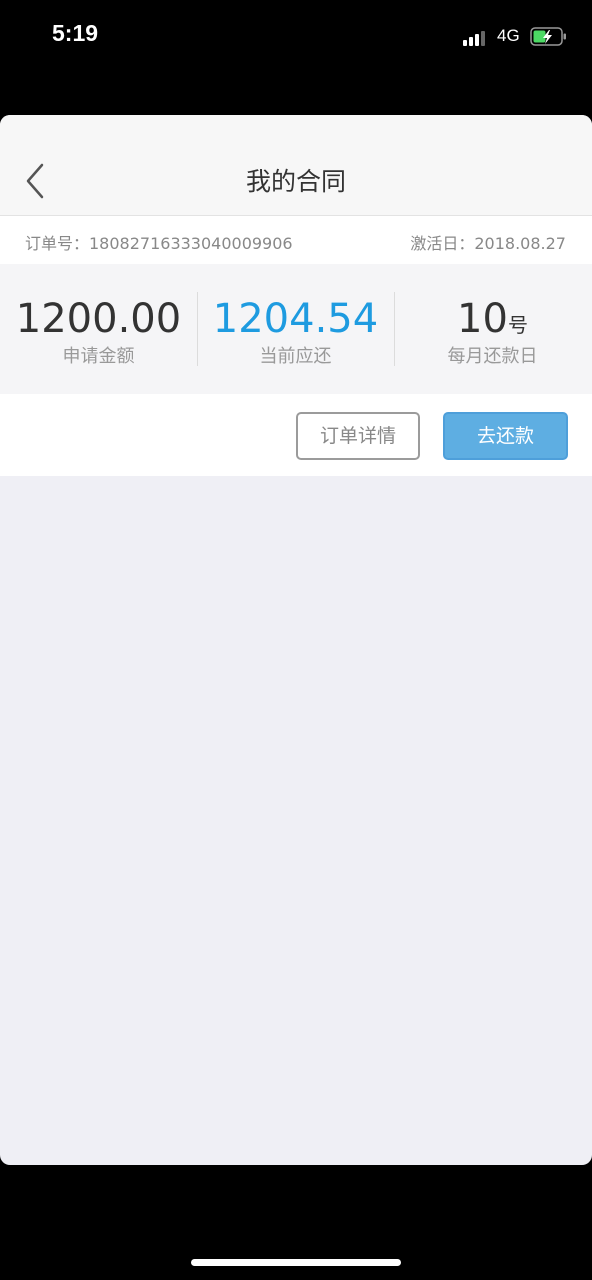 This screenshot has width=592, height=1280. Describe the element at coordinates (358, 436) in the screenshot. I see `order-details-button: 订单详情` at that location.